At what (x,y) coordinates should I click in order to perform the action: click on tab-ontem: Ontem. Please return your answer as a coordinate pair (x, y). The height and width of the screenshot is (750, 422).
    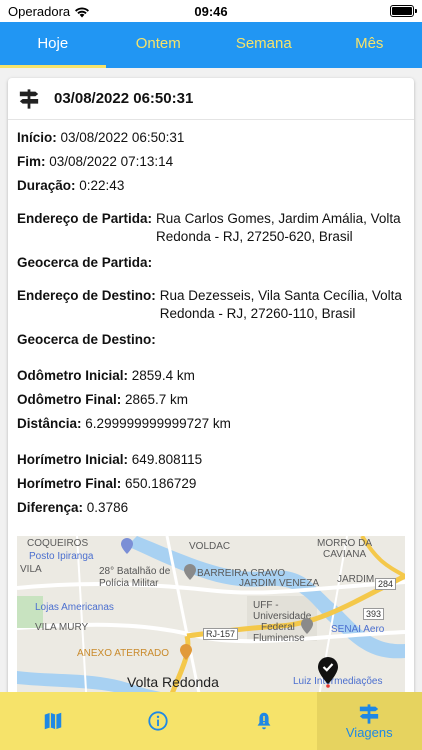
    Looking at the image, I should click on (159, 45).